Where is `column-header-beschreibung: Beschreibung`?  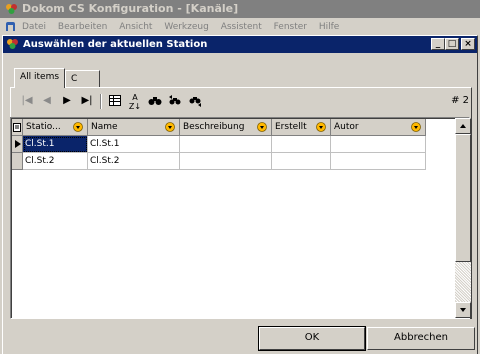
column-header-beschreibung: Beschreibung is located at coordinates (226, 127).